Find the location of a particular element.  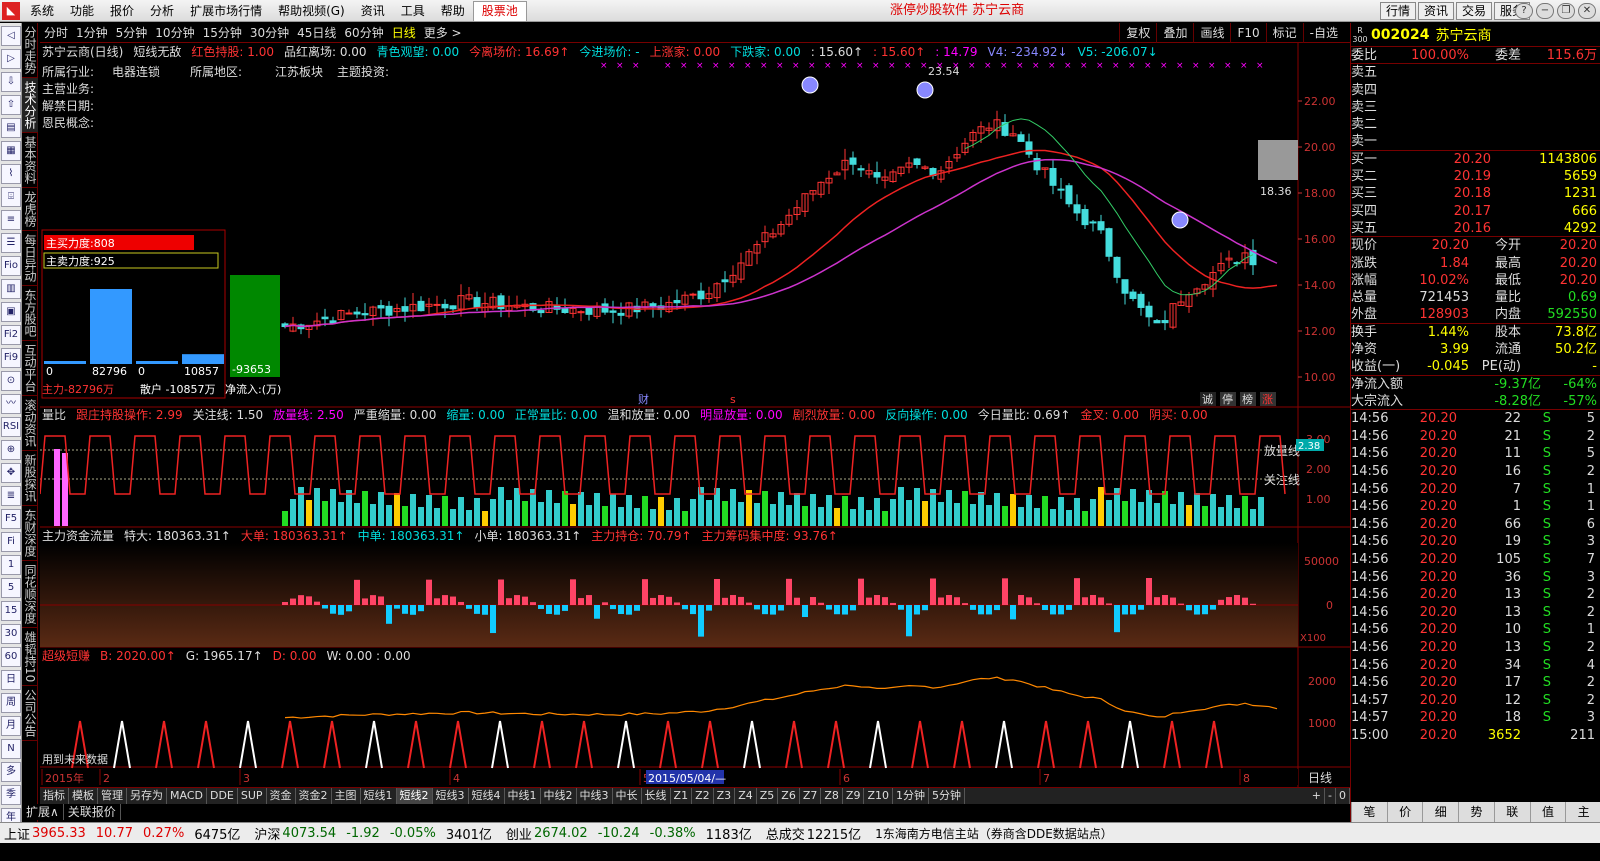

period-tab-3: 10分钟 is located at coordinates (174, 32).